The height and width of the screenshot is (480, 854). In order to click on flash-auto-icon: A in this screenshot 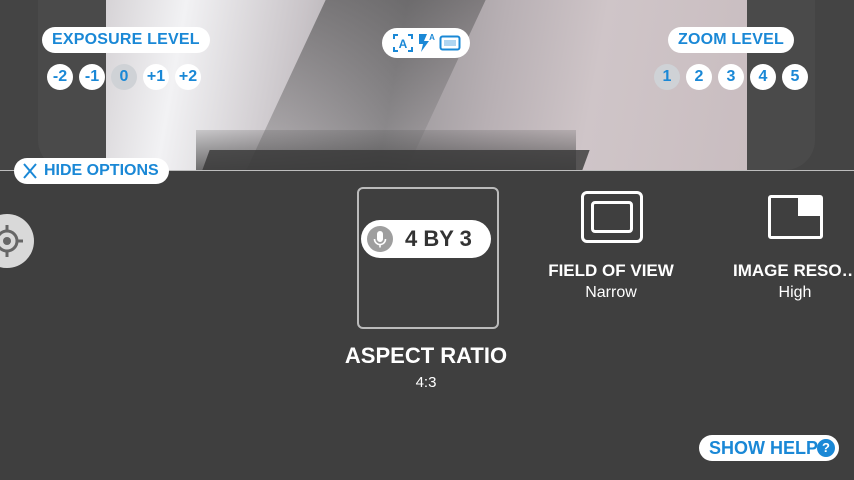, I will do `click(426, 45)`.